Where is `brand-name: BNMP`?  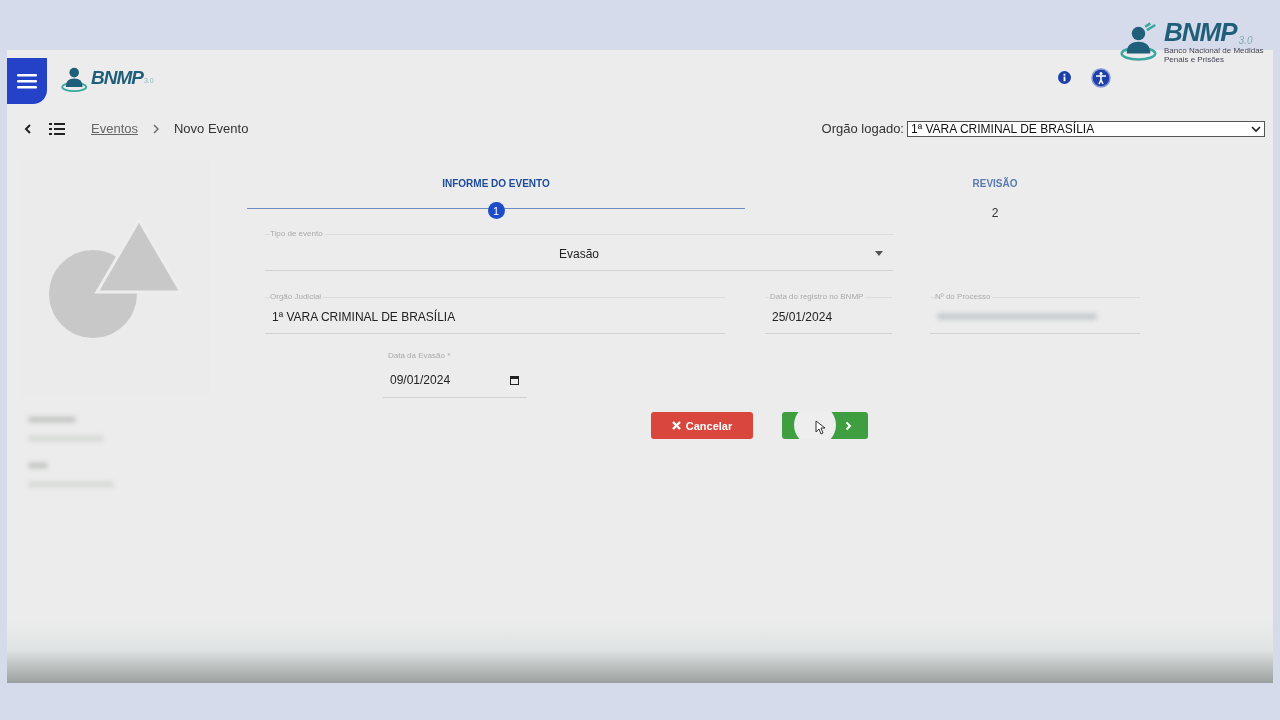 brand-name: BNMP is located at coordinates (1200, 32).